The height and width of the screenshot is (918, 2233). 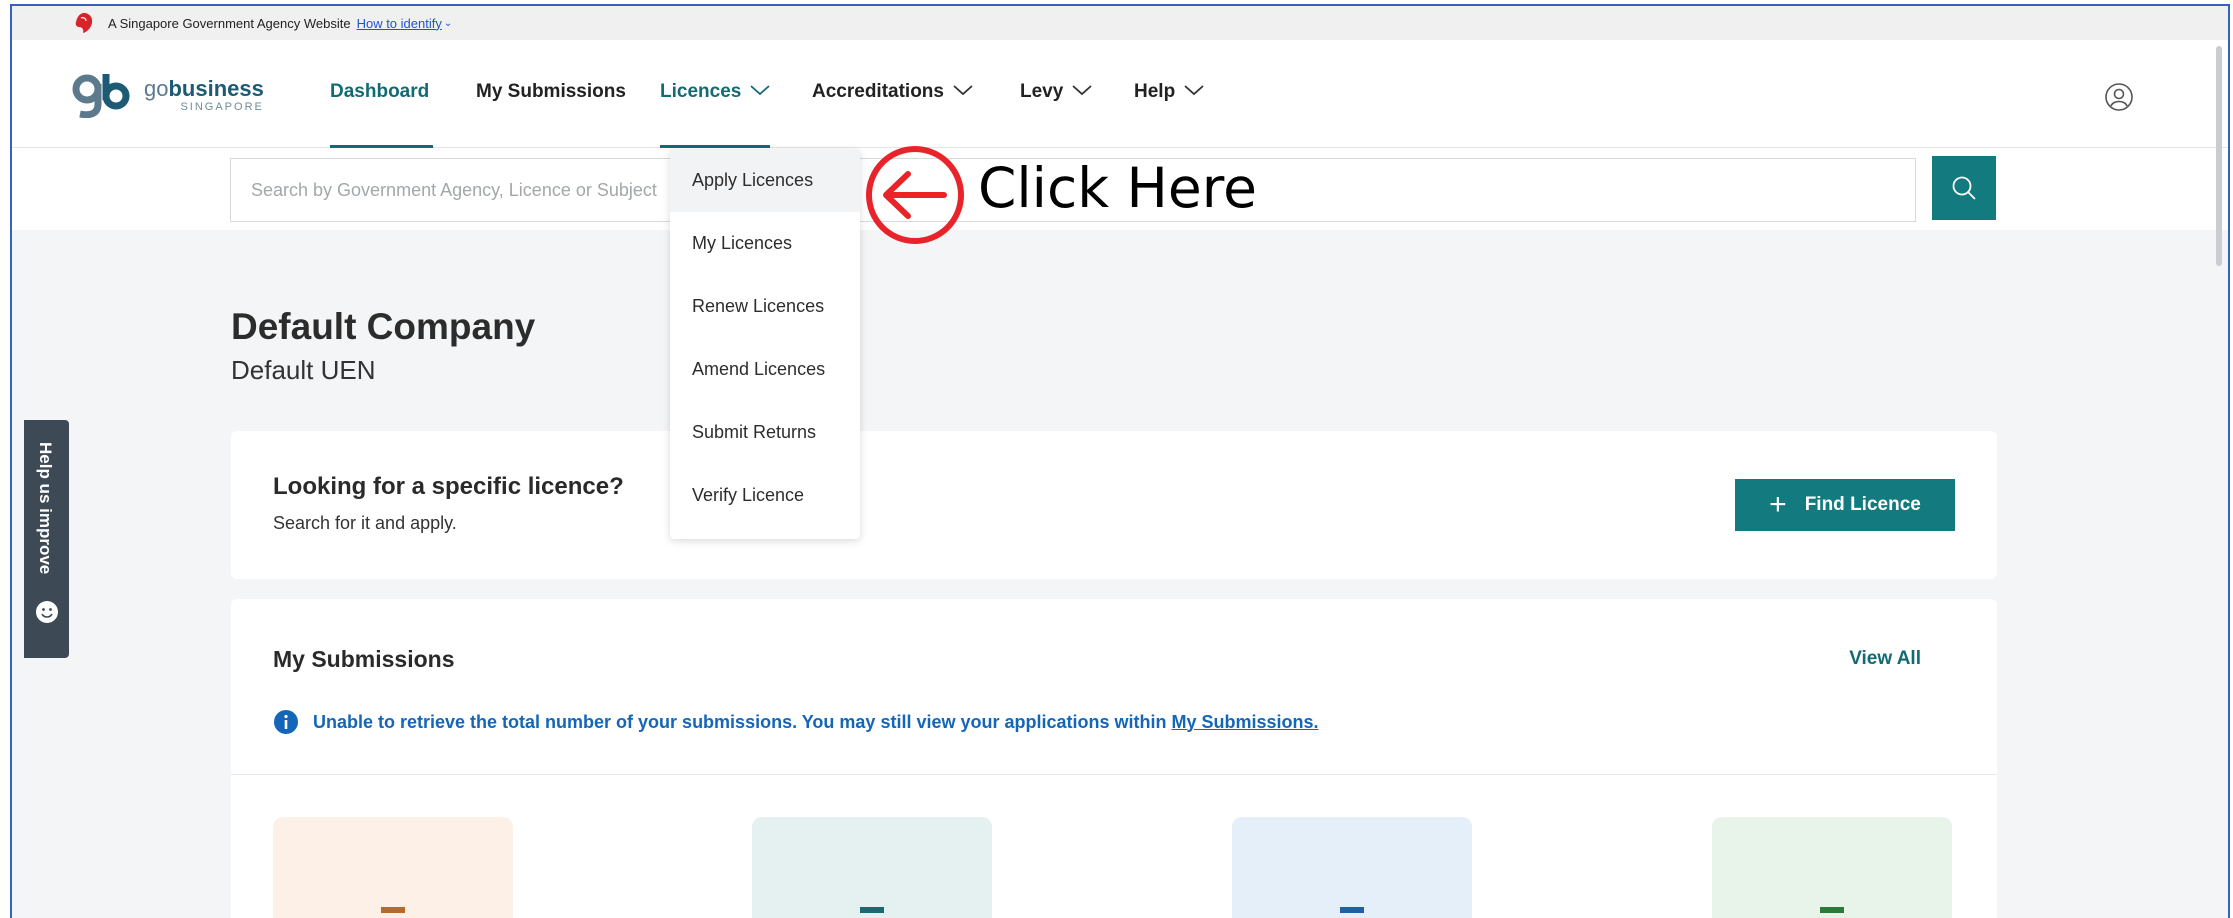 I want to click on nav-licences: Licences, so click(x=715, y=92).